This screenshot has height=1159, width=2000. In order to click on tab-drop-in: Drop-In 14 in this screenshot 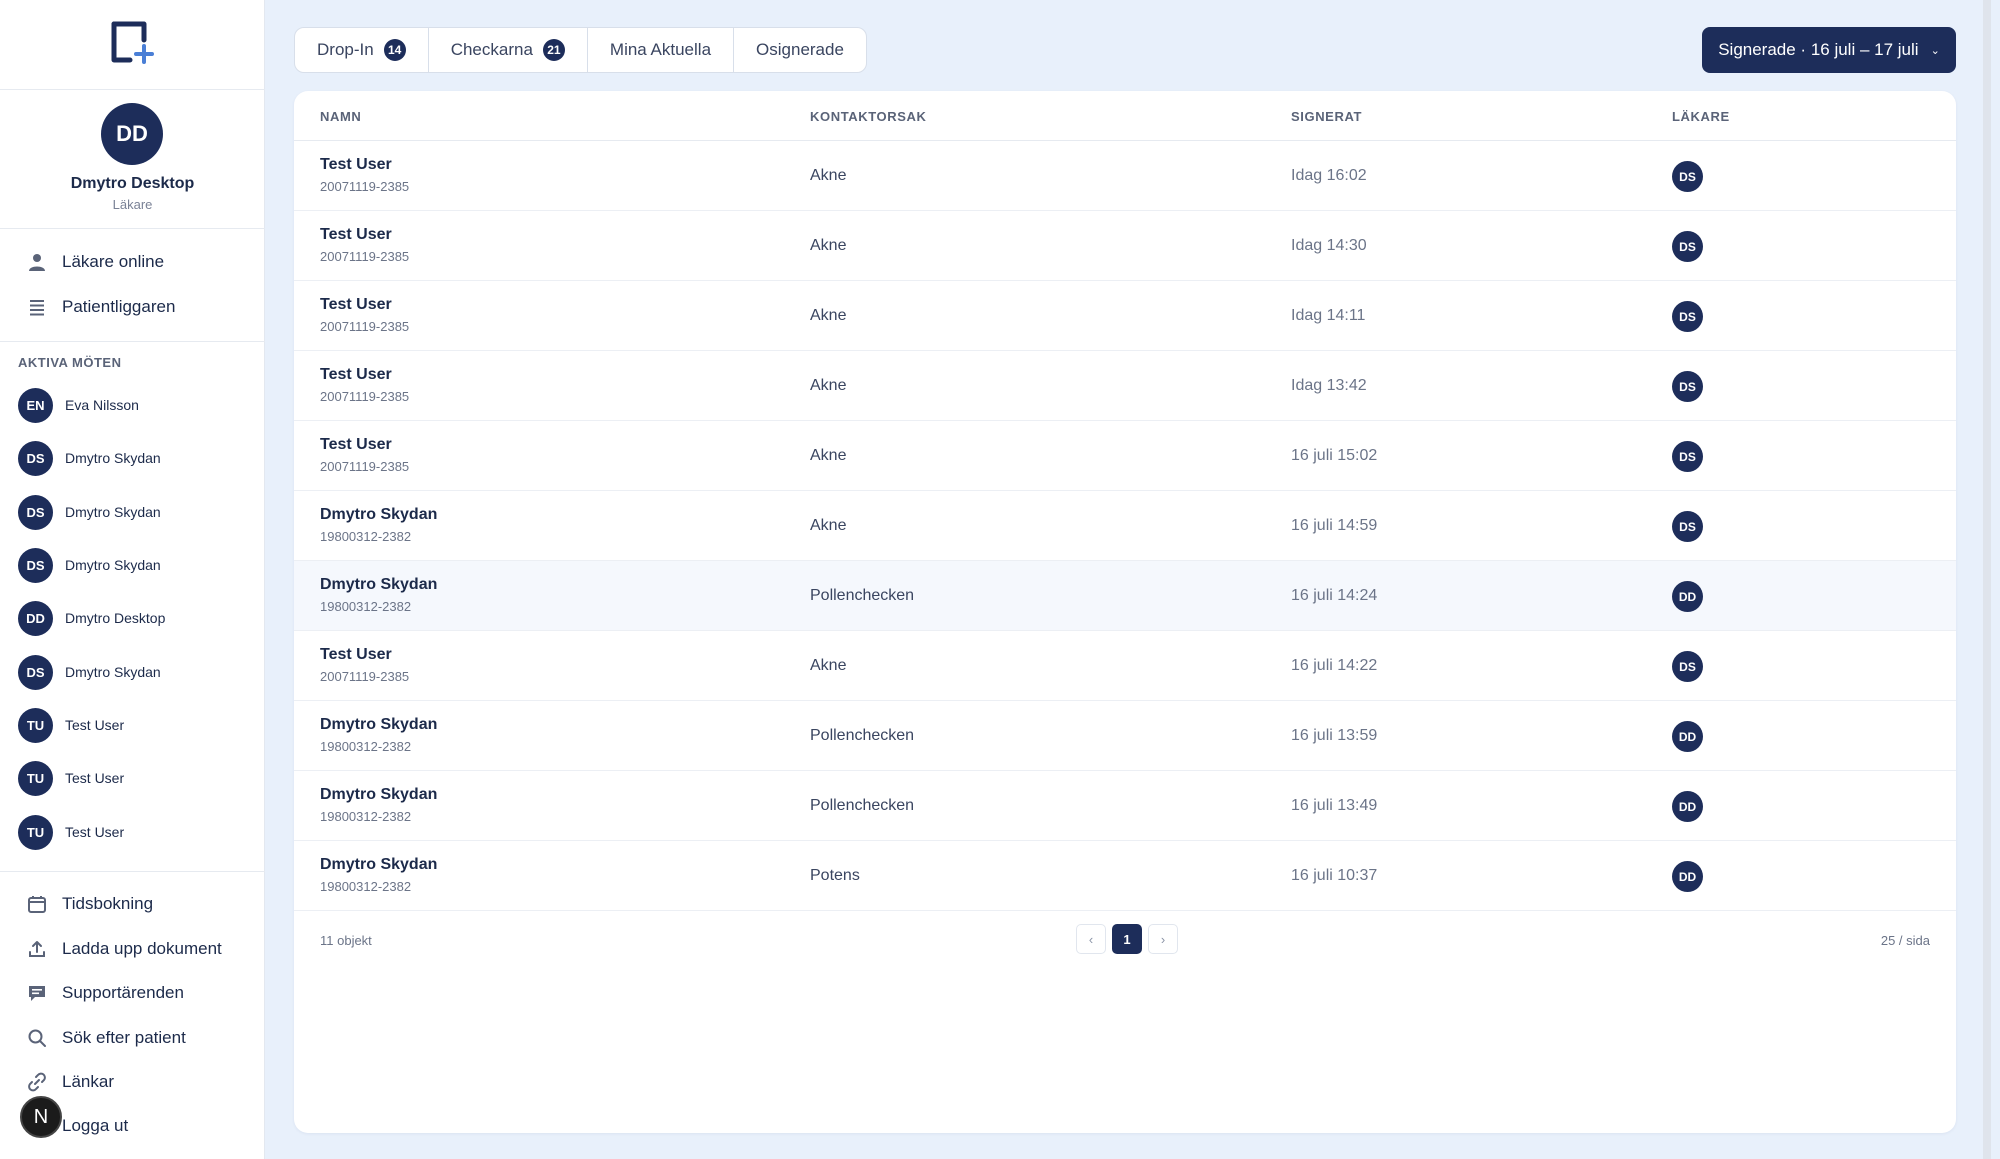, I will do `click(362, 50)`.